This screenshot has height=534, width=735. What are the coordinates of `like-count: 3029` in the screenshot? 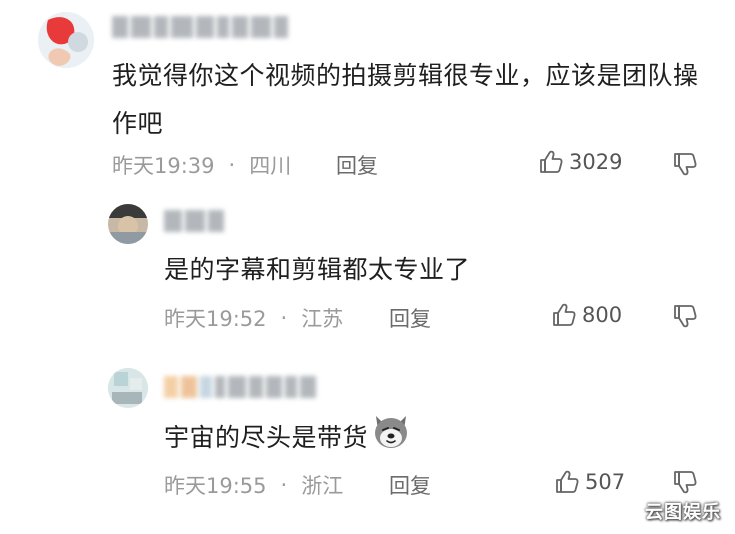 It's located at (596, 162).